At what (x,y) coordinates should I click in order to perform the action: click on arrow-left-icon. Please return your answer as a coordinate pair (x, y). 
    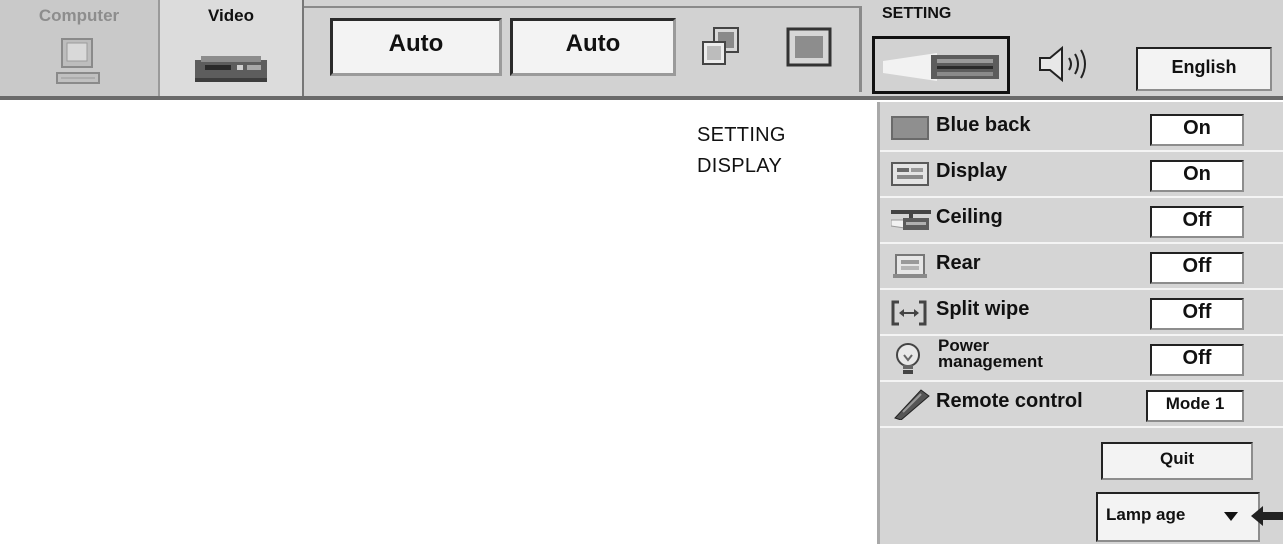
    Looking at the image, I should click on (1267, 516).